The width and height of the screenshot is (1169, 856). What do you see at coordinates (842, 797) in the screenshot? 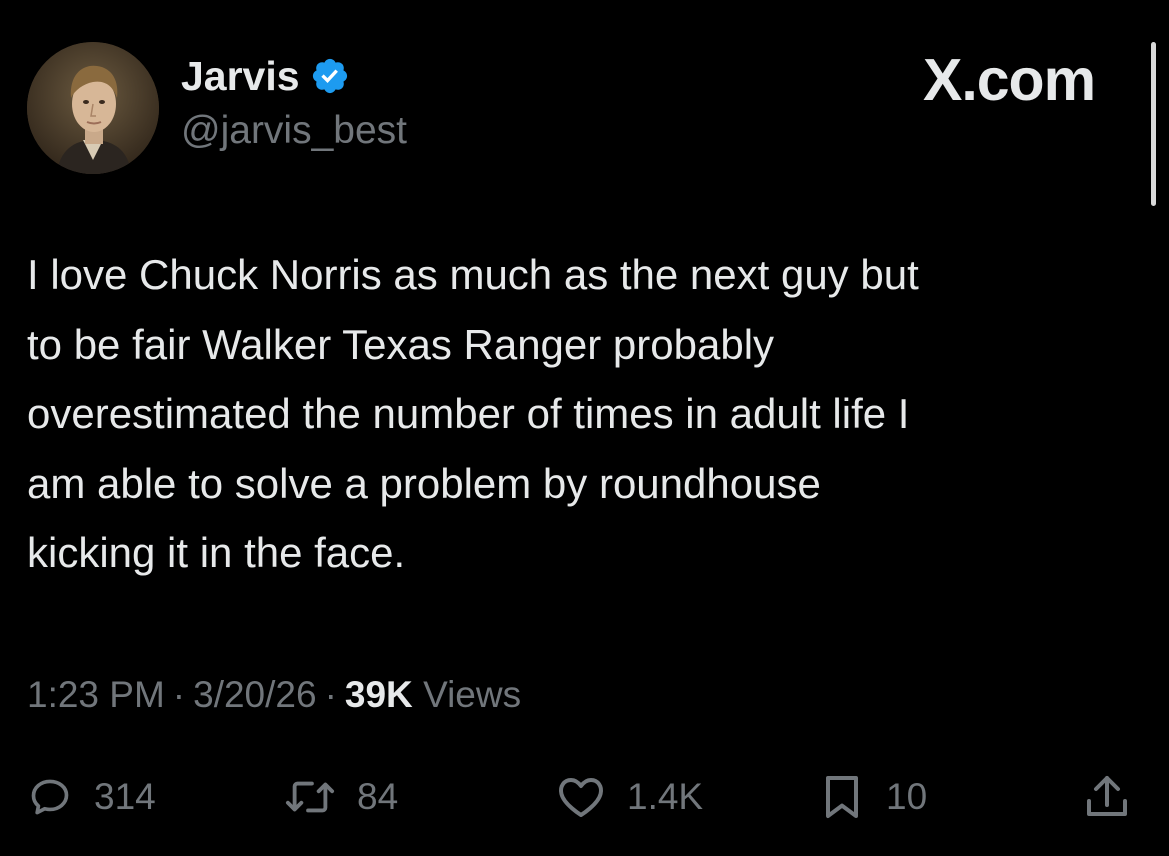
I see `bookmark-icon` at bounding box center [842, 797].